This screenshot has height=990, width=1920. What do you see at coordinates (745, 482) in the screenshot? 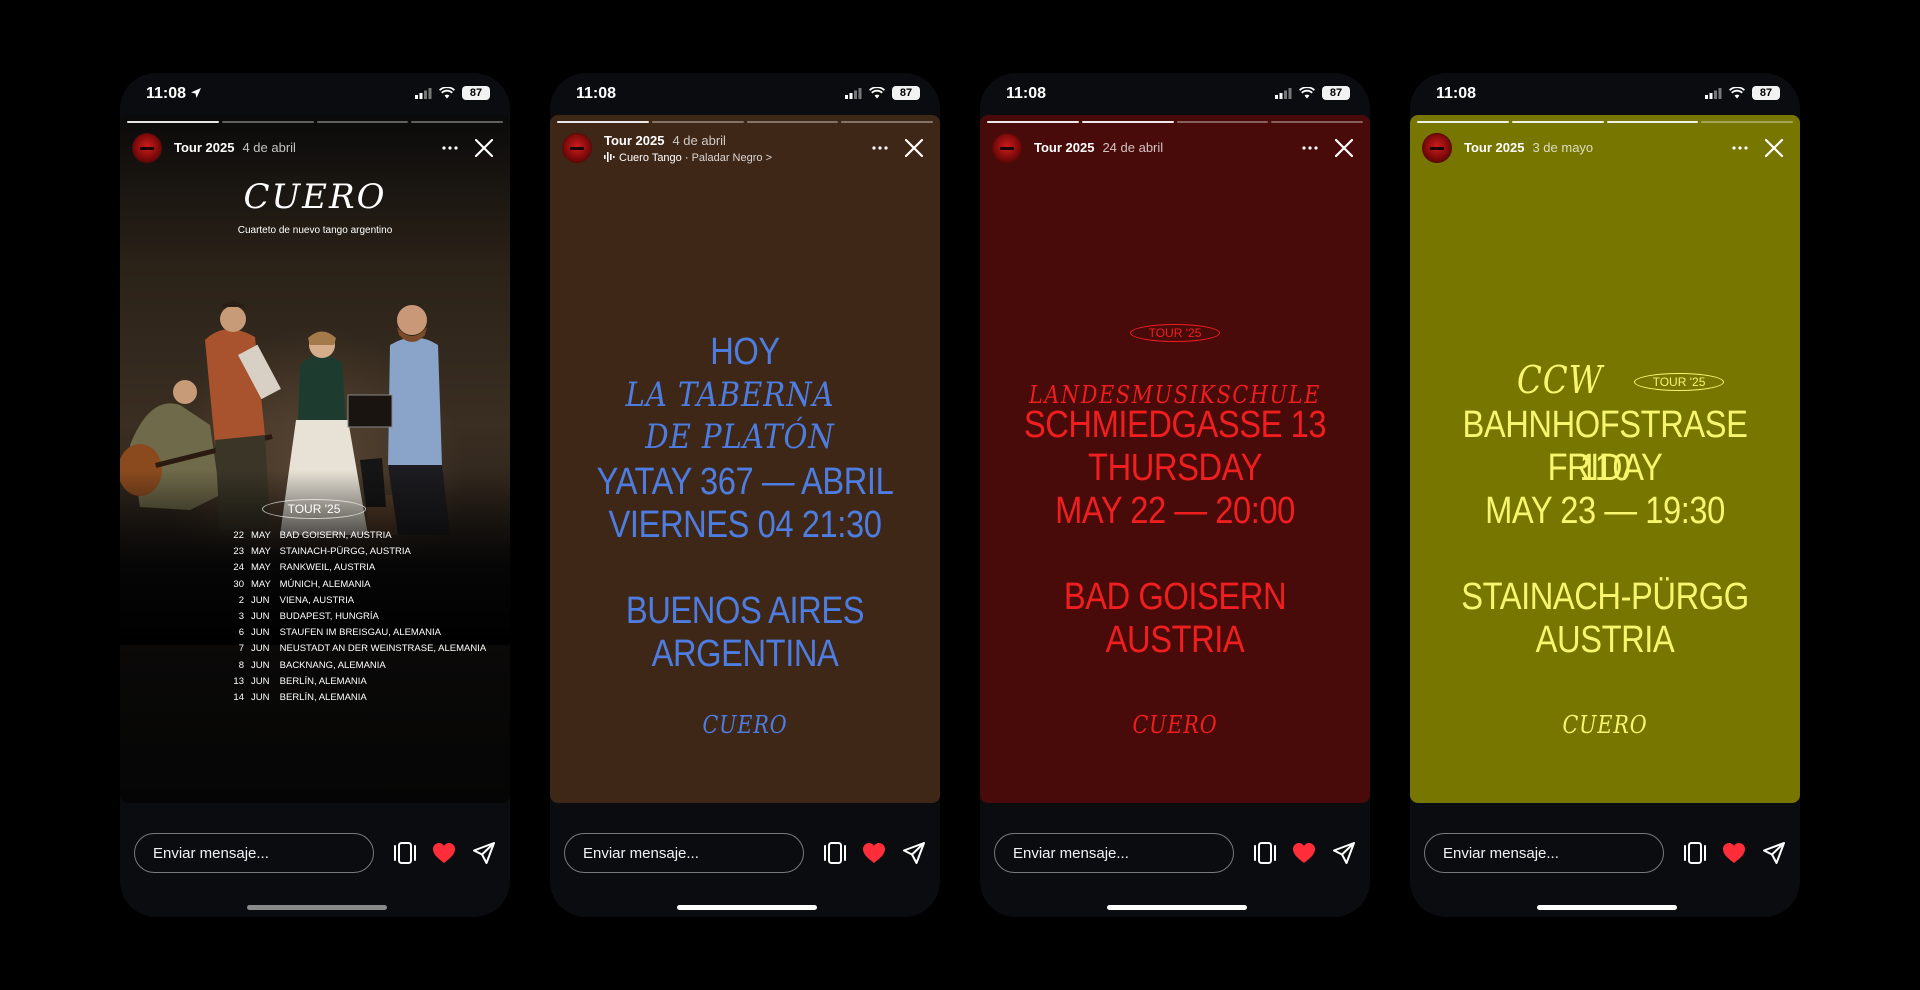
I see `venue-address: YATAY 367 — ABRIL` at bounding box center [745, 482].